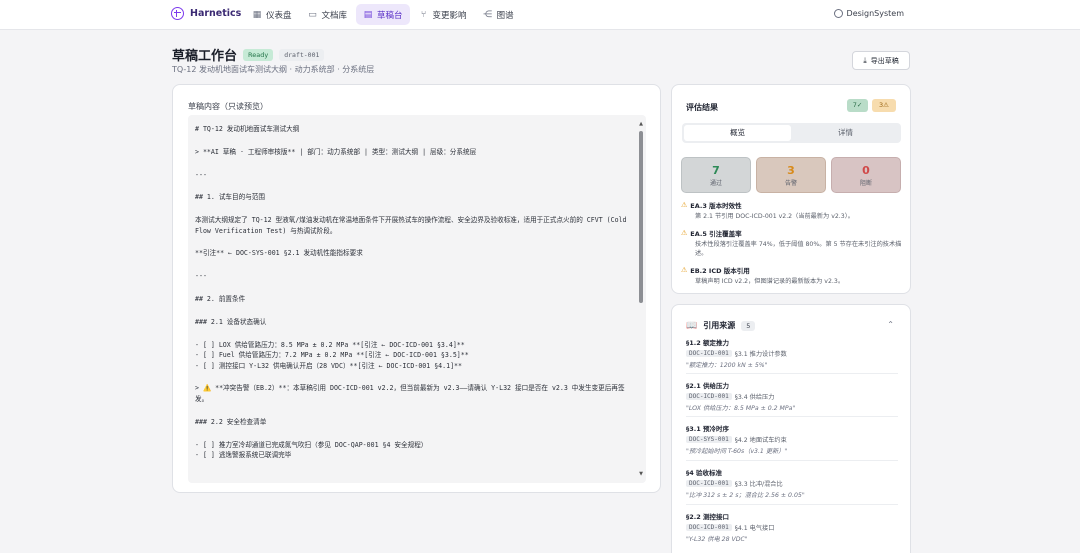 The width and height of the screenshot is (1080, 553). Describe the element at coordinates (748, 325) in the screenshot. I see `references-count: 5` at that location.